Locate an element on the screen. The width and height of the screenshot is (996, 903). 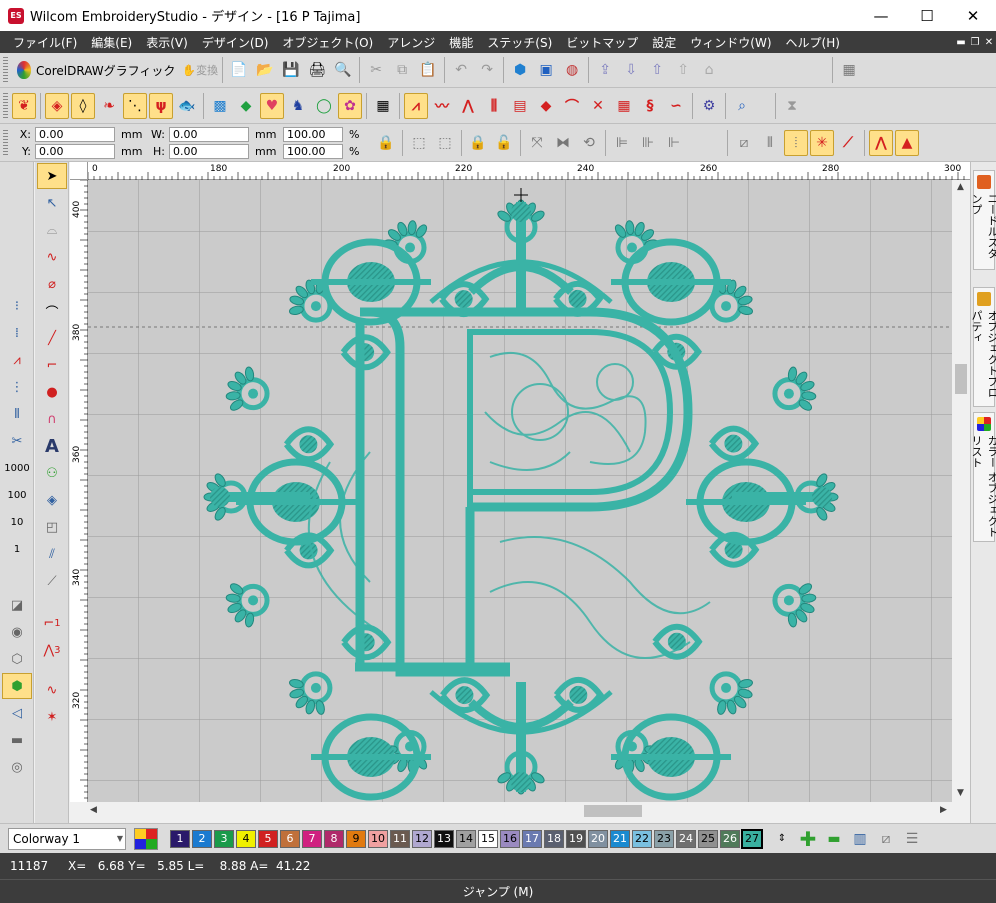
maximize-button: ☐ is located at coordinates (927, 15).